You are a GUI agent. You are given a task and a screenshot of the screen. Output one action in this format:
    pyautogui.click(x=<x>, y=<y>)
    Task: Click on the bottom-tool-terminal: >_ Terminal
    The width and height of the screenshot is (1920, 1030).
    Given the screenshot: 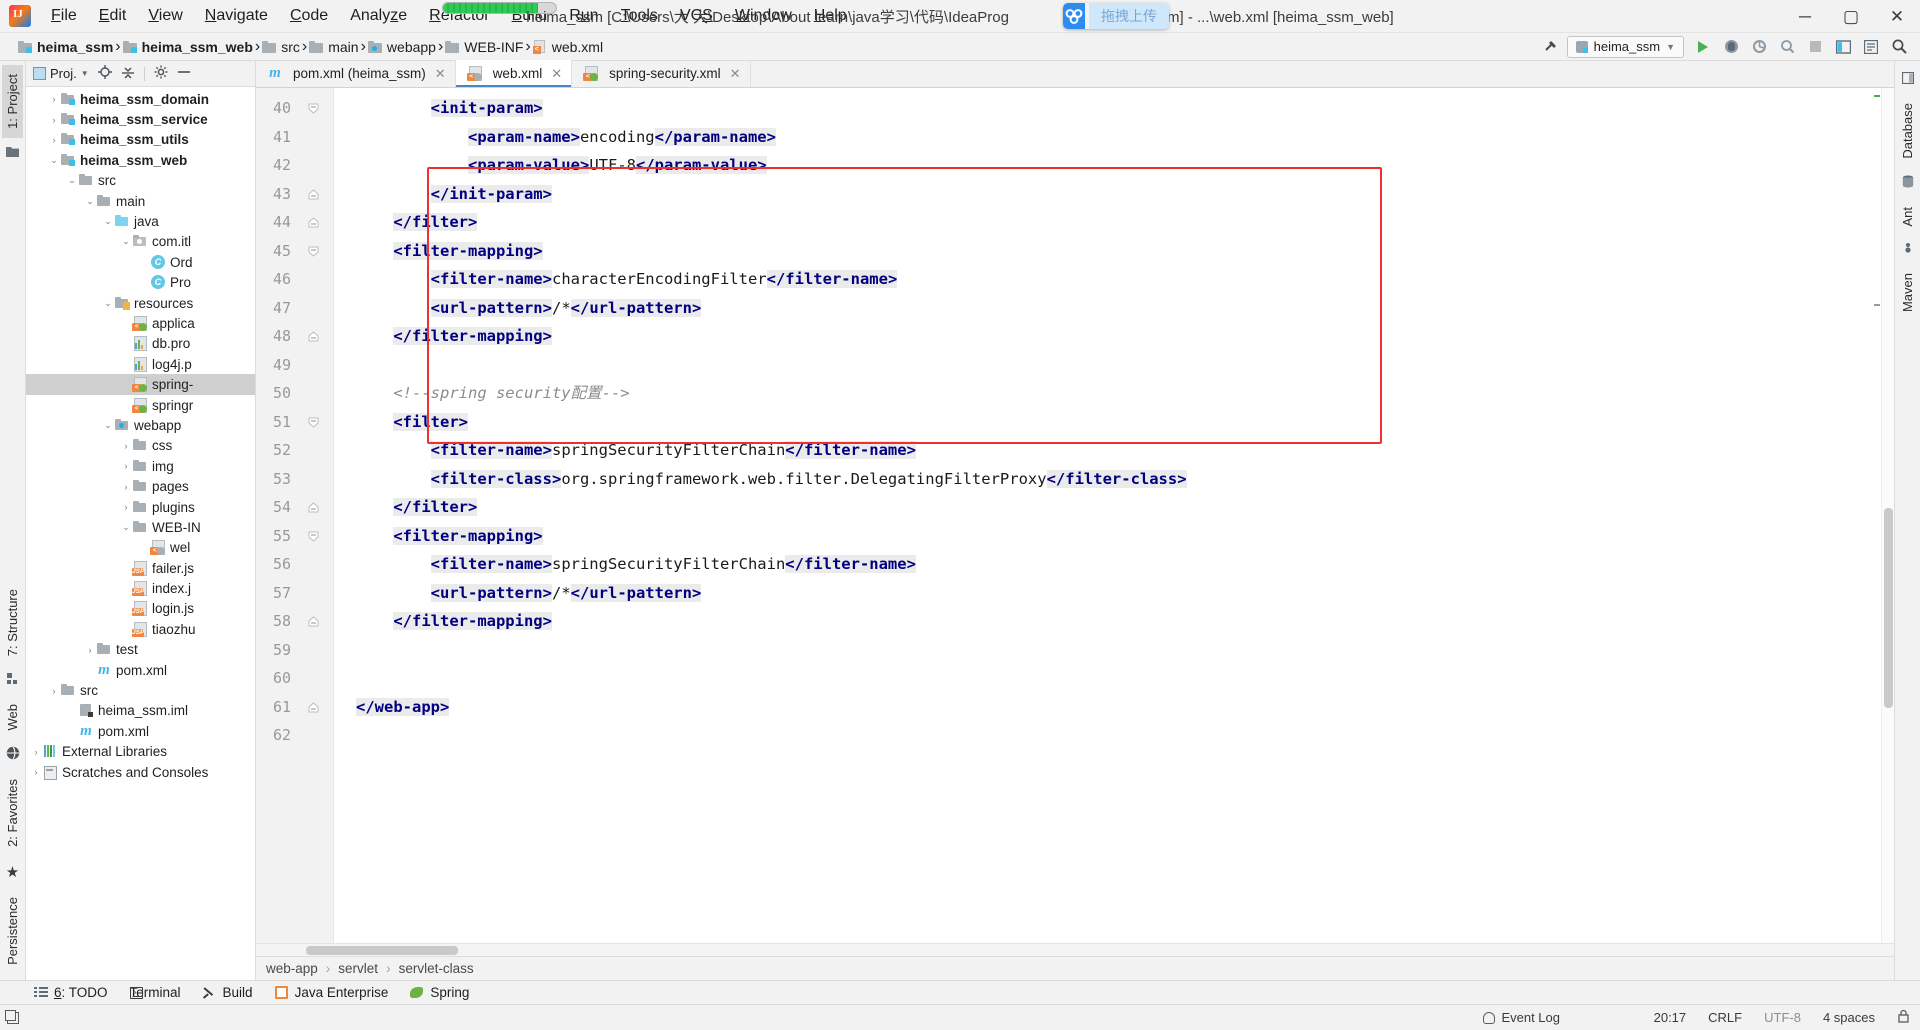 What is the action you would take?
    pyautogui.click(x=155, y=992)
    